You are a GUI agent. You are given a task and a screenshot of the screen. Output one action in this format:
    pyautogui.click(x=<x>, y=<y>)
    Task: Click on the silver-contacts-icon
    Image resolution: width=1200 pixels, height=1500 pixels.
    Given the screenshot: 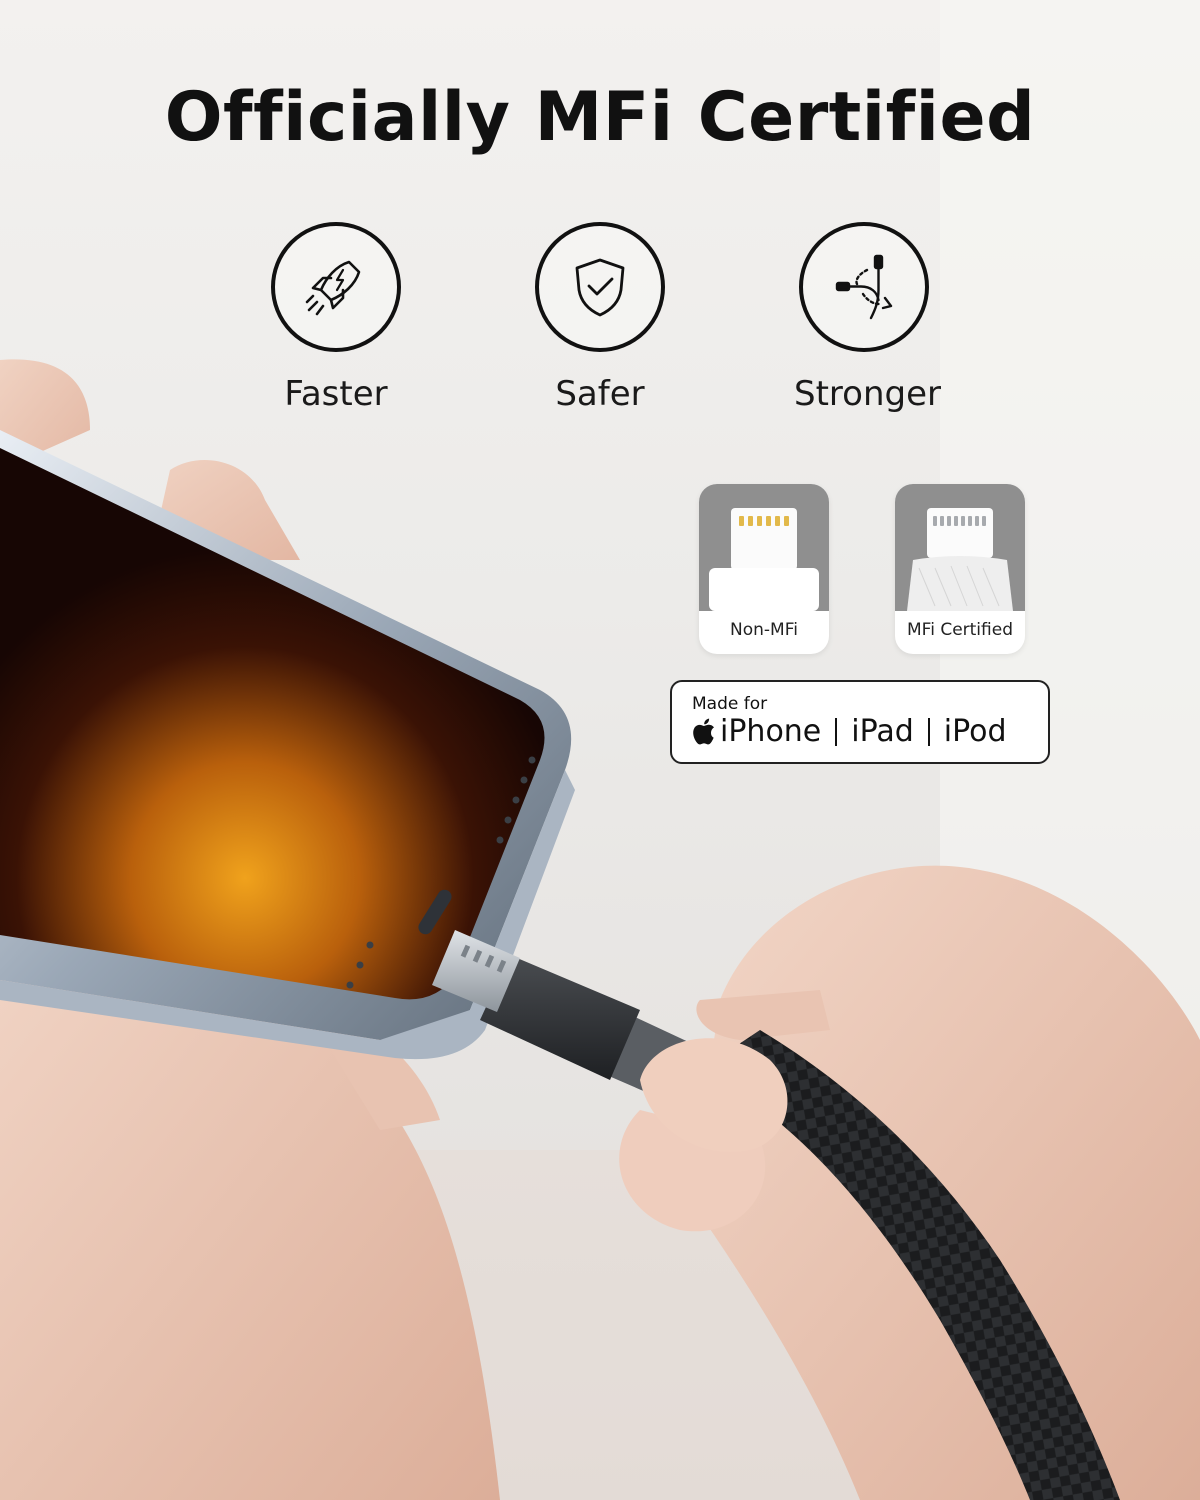 What is the action you would take?
    pyautogui.click(x=960, y=559)
    